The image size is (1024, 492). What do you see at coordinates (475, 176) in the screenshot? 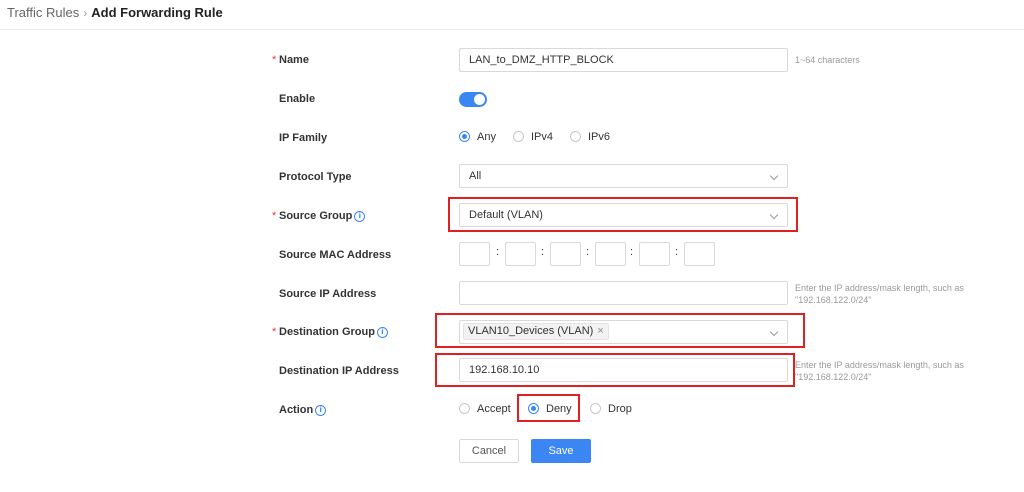
I see `protocol-type-value: All` at bounding box center [475, 176].